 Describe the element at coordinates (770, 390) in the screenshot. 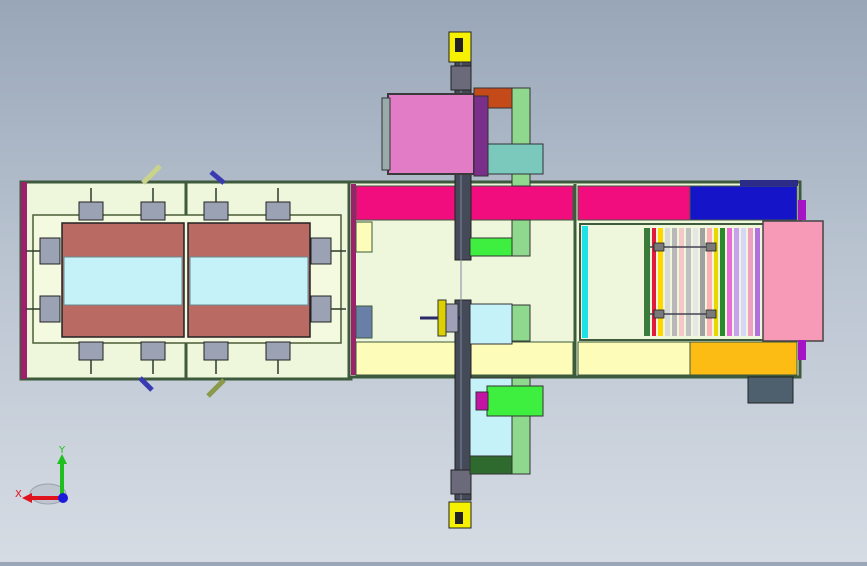

I see `control-box` at that location.